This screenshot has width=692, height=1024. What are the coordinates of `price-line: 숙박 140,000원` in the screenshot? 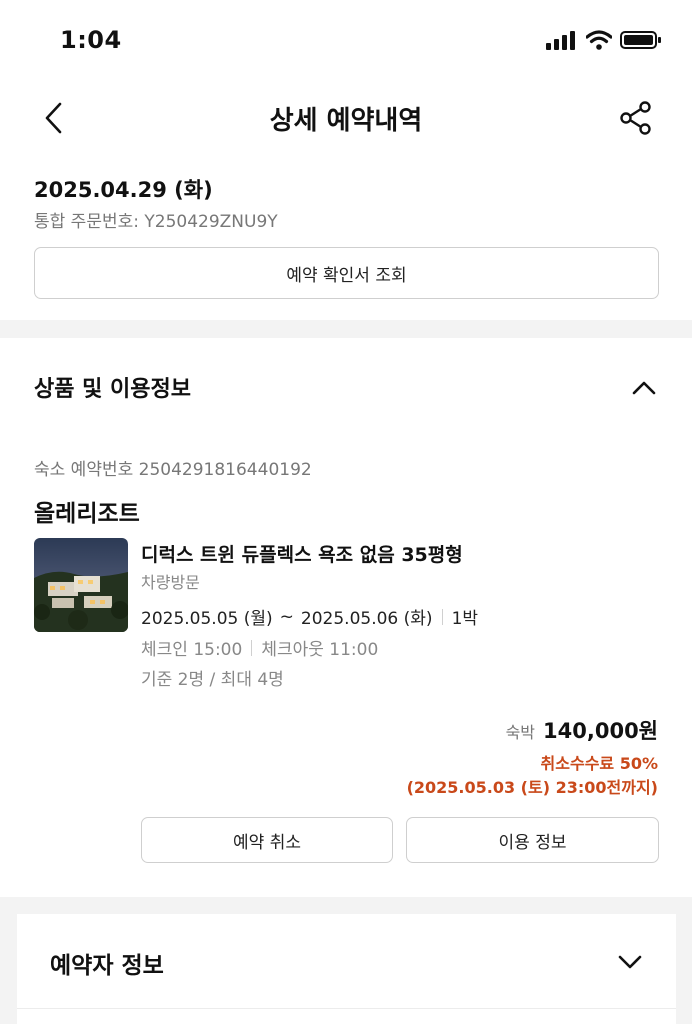 It's located at (582, 730).